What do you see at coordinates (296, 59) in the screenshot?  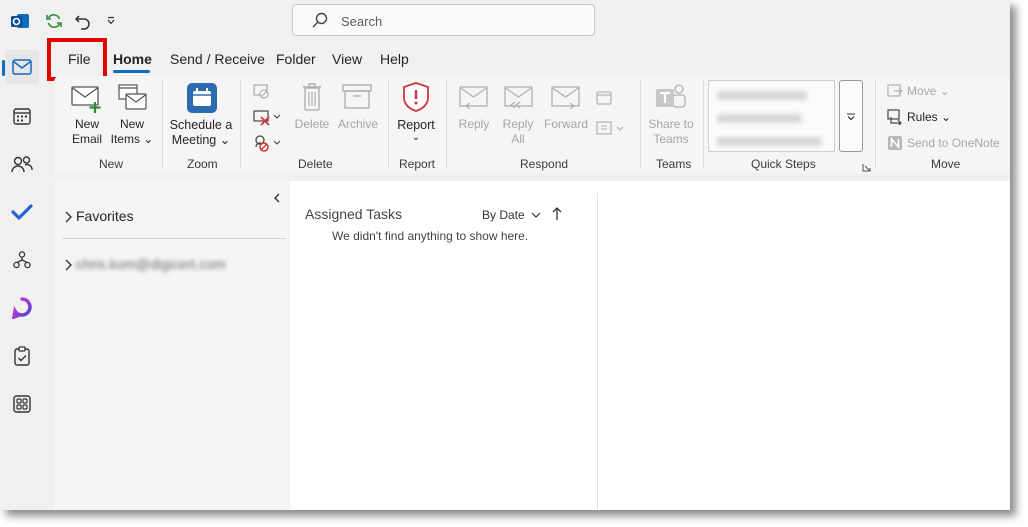 I see `tab-folder: Folder` at bounding box center [296, 59].